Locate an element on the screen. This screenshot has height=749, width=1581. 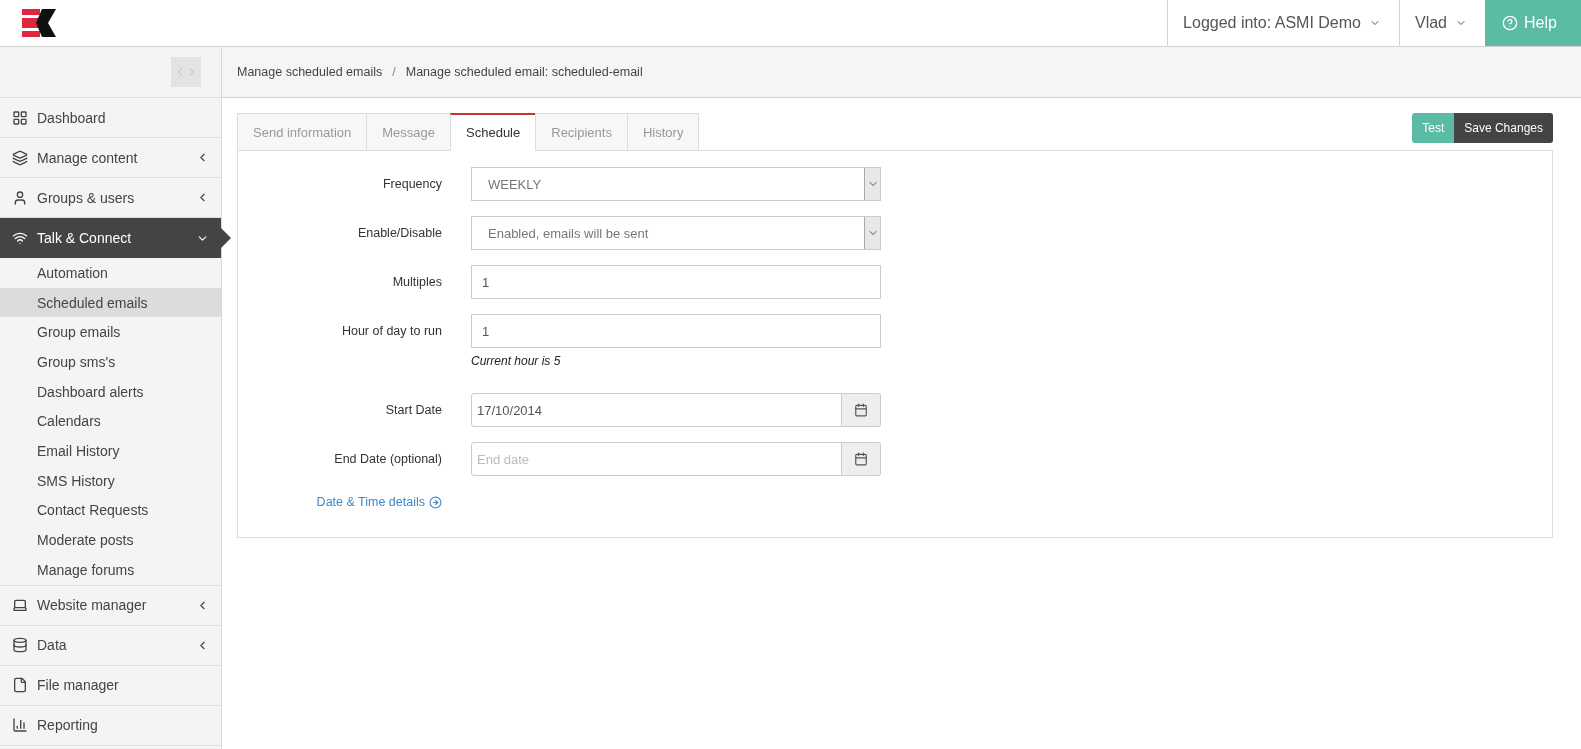
select-field: Enabled, emails will be sent is located at coordinates (676, 233).